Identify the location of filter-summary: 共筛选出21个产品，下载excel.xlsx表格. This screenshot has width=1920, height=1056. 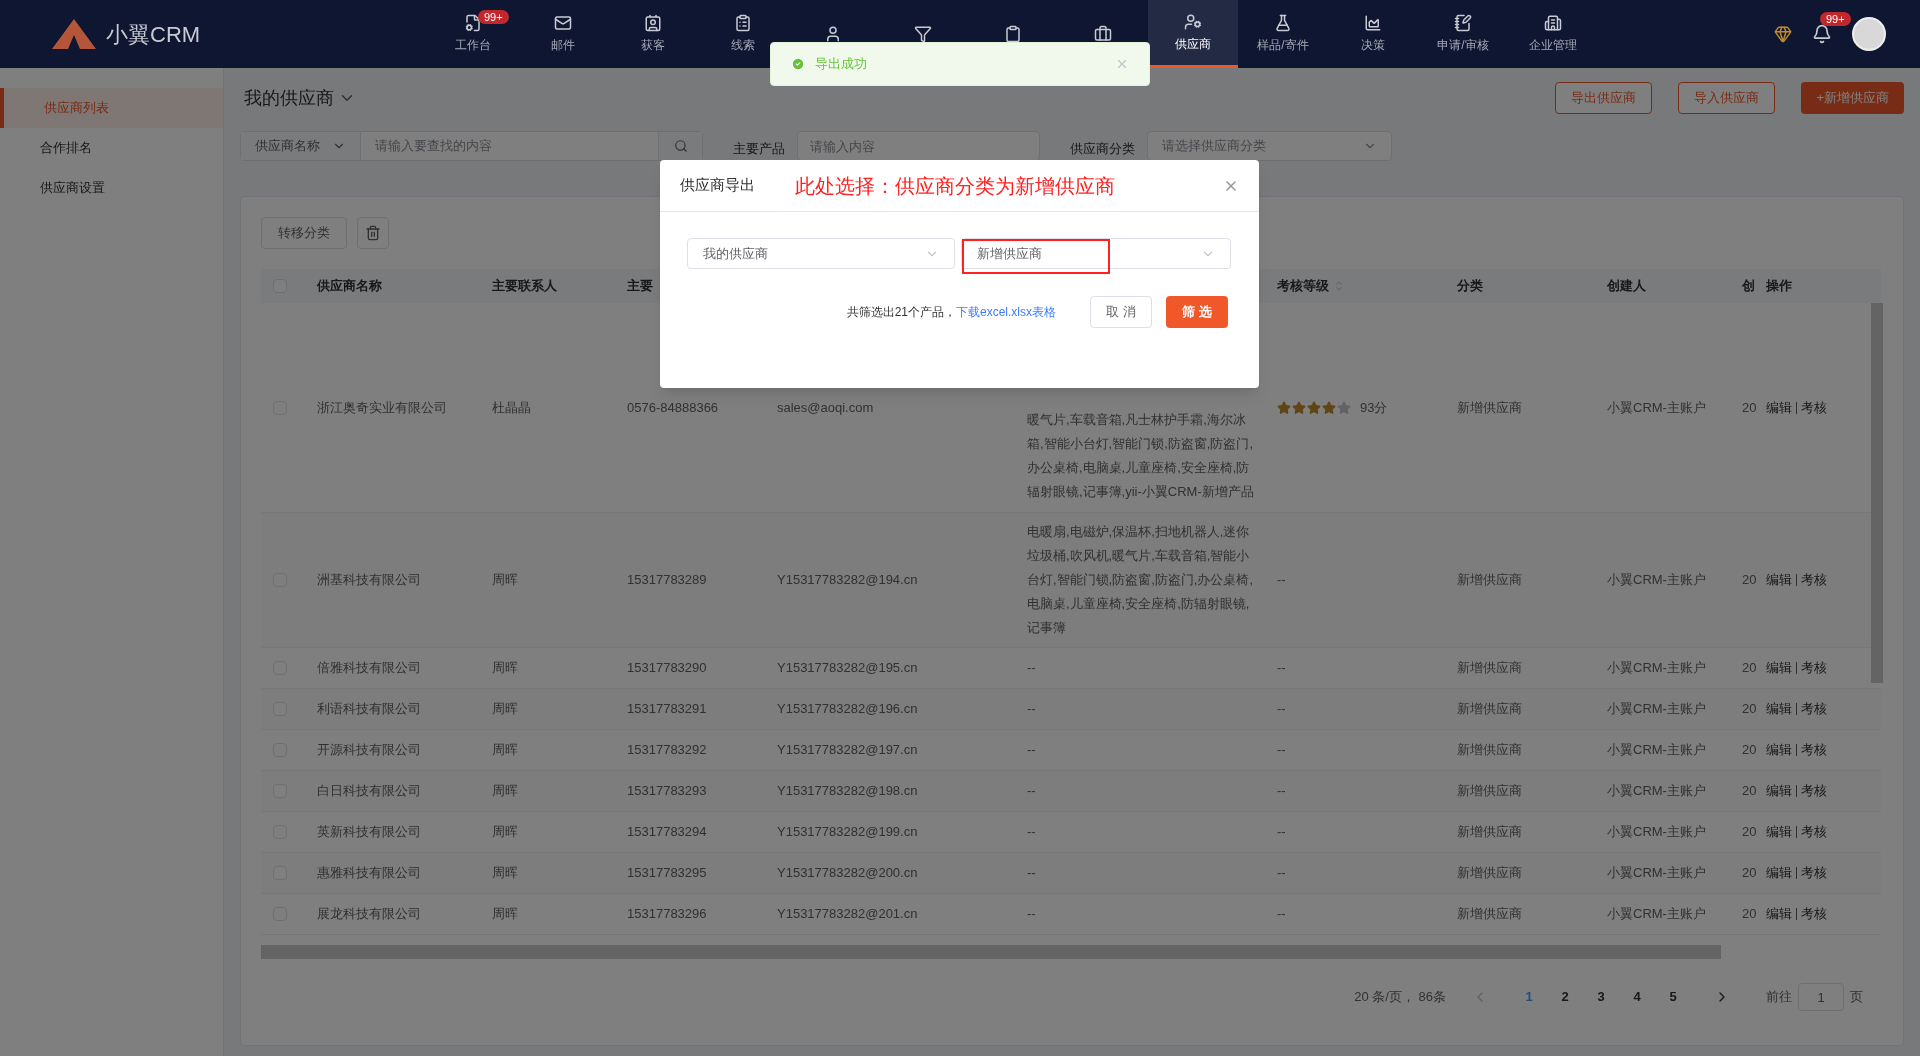
(951, 312).